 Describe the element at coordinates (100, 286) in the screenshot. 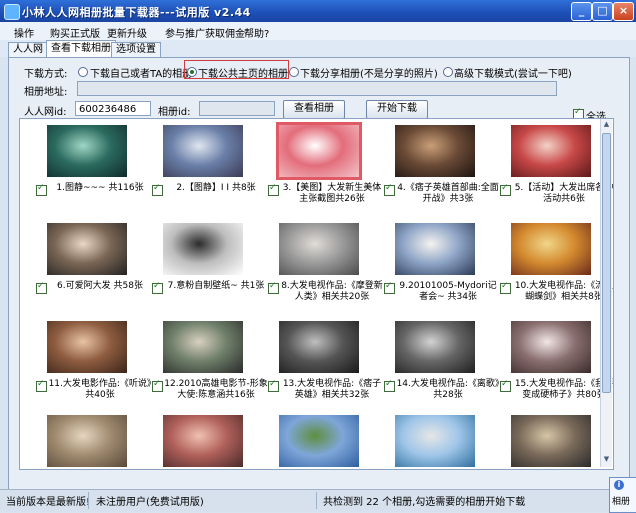

I see `album-caption: 6.可爱阿大发 共58张` at that location.